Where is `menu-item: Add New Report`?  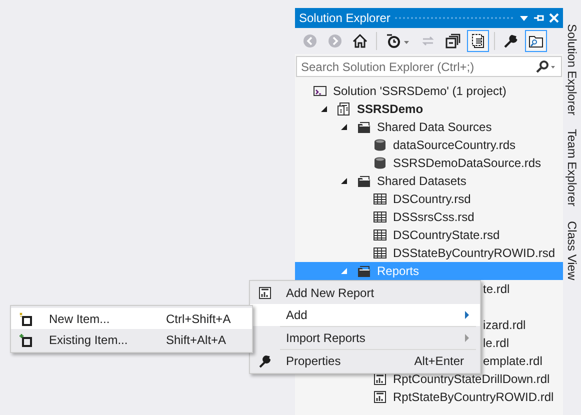 menu-item: Add New Report is located at coordinates (365, 293).